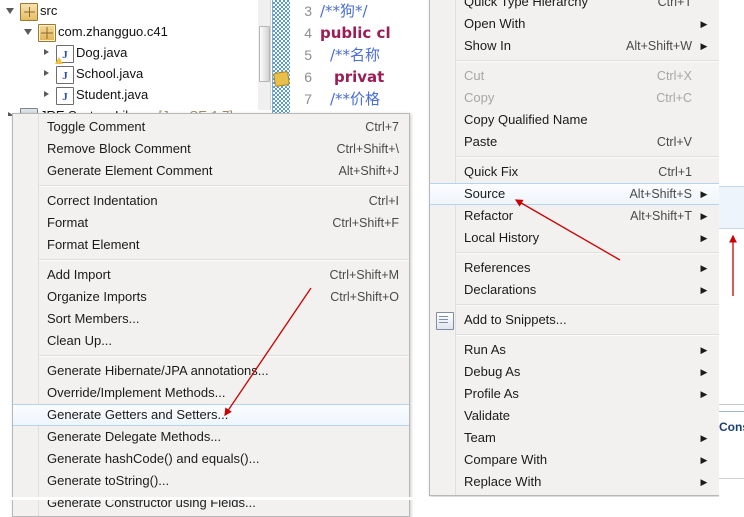  What do you see at coordinates (480, 437) in the screenshot?
I see `menu-item-label: Team` at bounding box center [480, 437].